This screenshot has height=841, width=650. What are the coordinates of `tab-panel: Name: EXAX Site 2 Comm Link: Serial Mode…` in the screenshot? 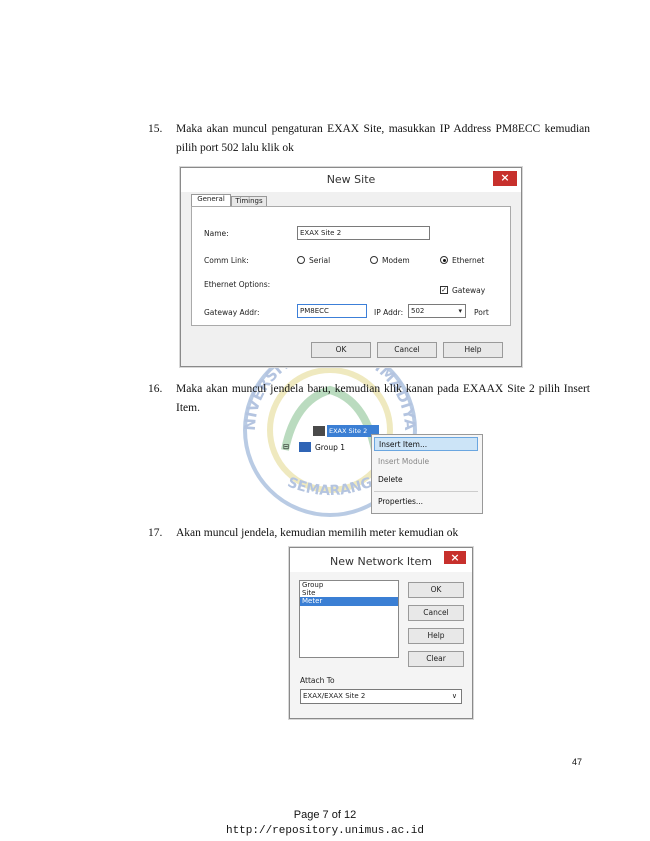 It's located at (351, 266).